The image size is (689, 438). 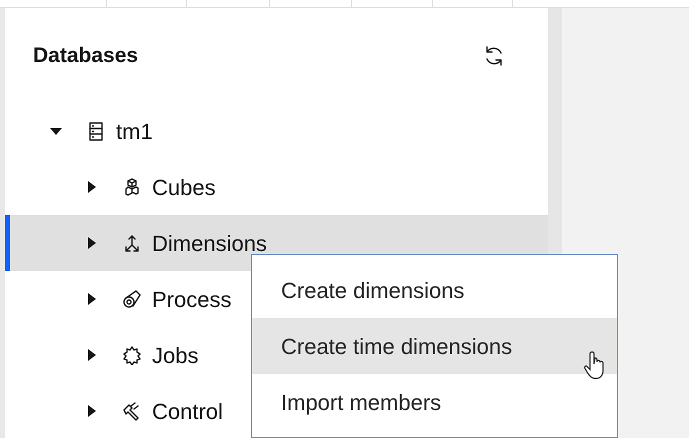 What do you see at coordinates (192, 300) in the screenshot?
I see `tree-item-label: Process` at bounding box center [192, 300].